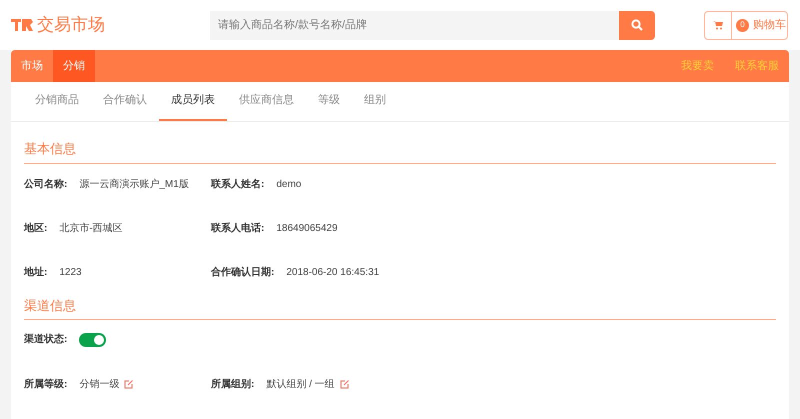 The height and width of the screenshot is (419, 800). What do you see at coordinates (742, 25) in the screenshot?
I see `cart-count-badge: 0` at bounding box center [742, 25].